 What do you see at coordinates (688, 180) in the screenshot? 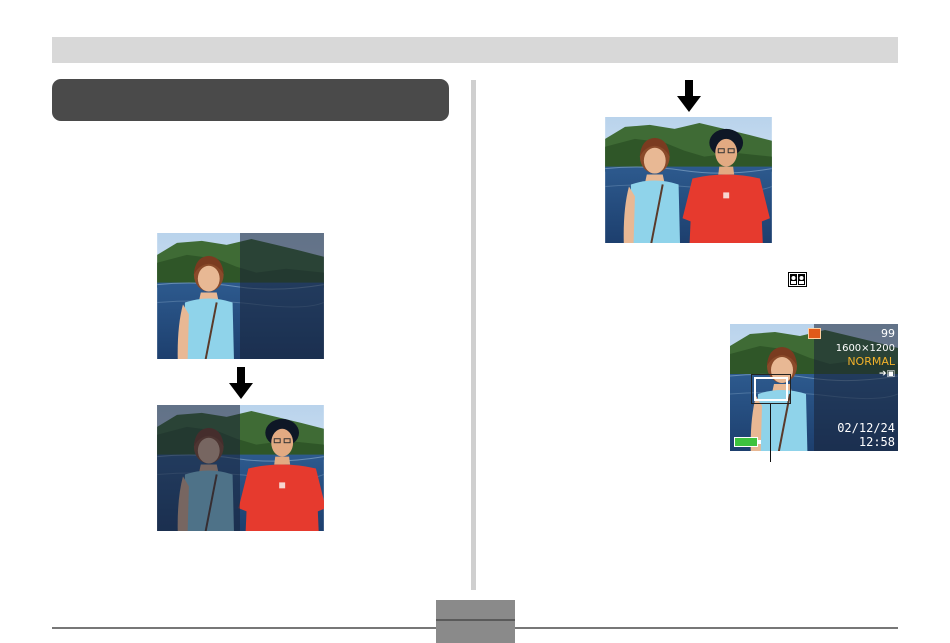
I see `final-composed-photo` at bounding box center [688, 180].